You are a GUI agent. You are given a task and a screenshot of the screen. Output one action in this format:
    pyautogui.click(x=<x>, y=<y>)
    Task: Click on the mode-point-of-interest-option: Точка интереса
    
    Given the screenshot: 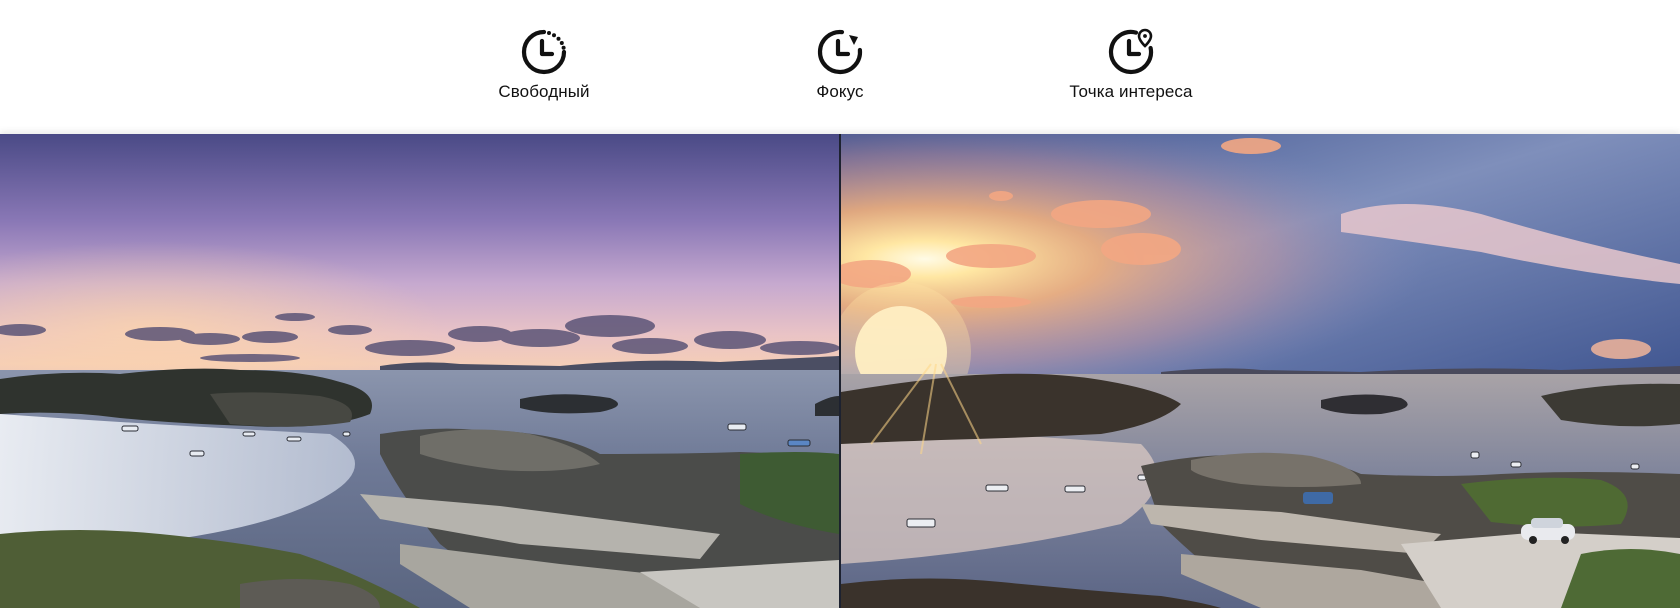 What is the action you would take?
    pyautogui.click(x=1131, y=65)
    